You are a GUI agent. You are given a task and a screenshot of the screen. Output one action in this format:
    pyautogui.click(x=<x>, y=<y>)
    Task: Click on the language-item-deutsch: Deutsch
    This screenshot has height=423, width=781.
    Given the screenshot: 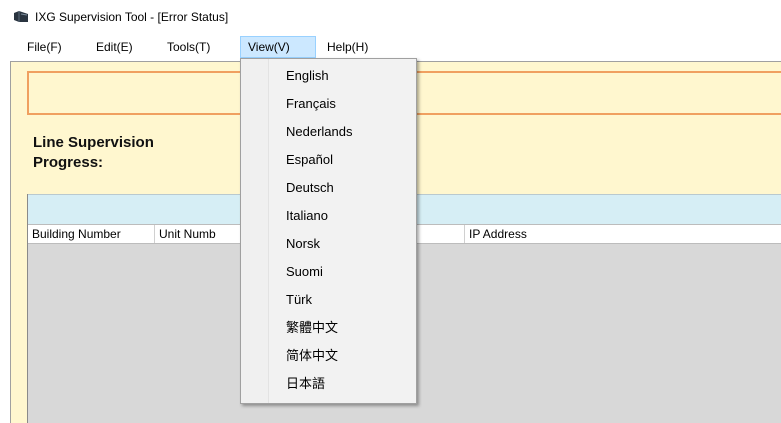 What is the action you would take?
    pyautogui.click(x=329, y=188)
    